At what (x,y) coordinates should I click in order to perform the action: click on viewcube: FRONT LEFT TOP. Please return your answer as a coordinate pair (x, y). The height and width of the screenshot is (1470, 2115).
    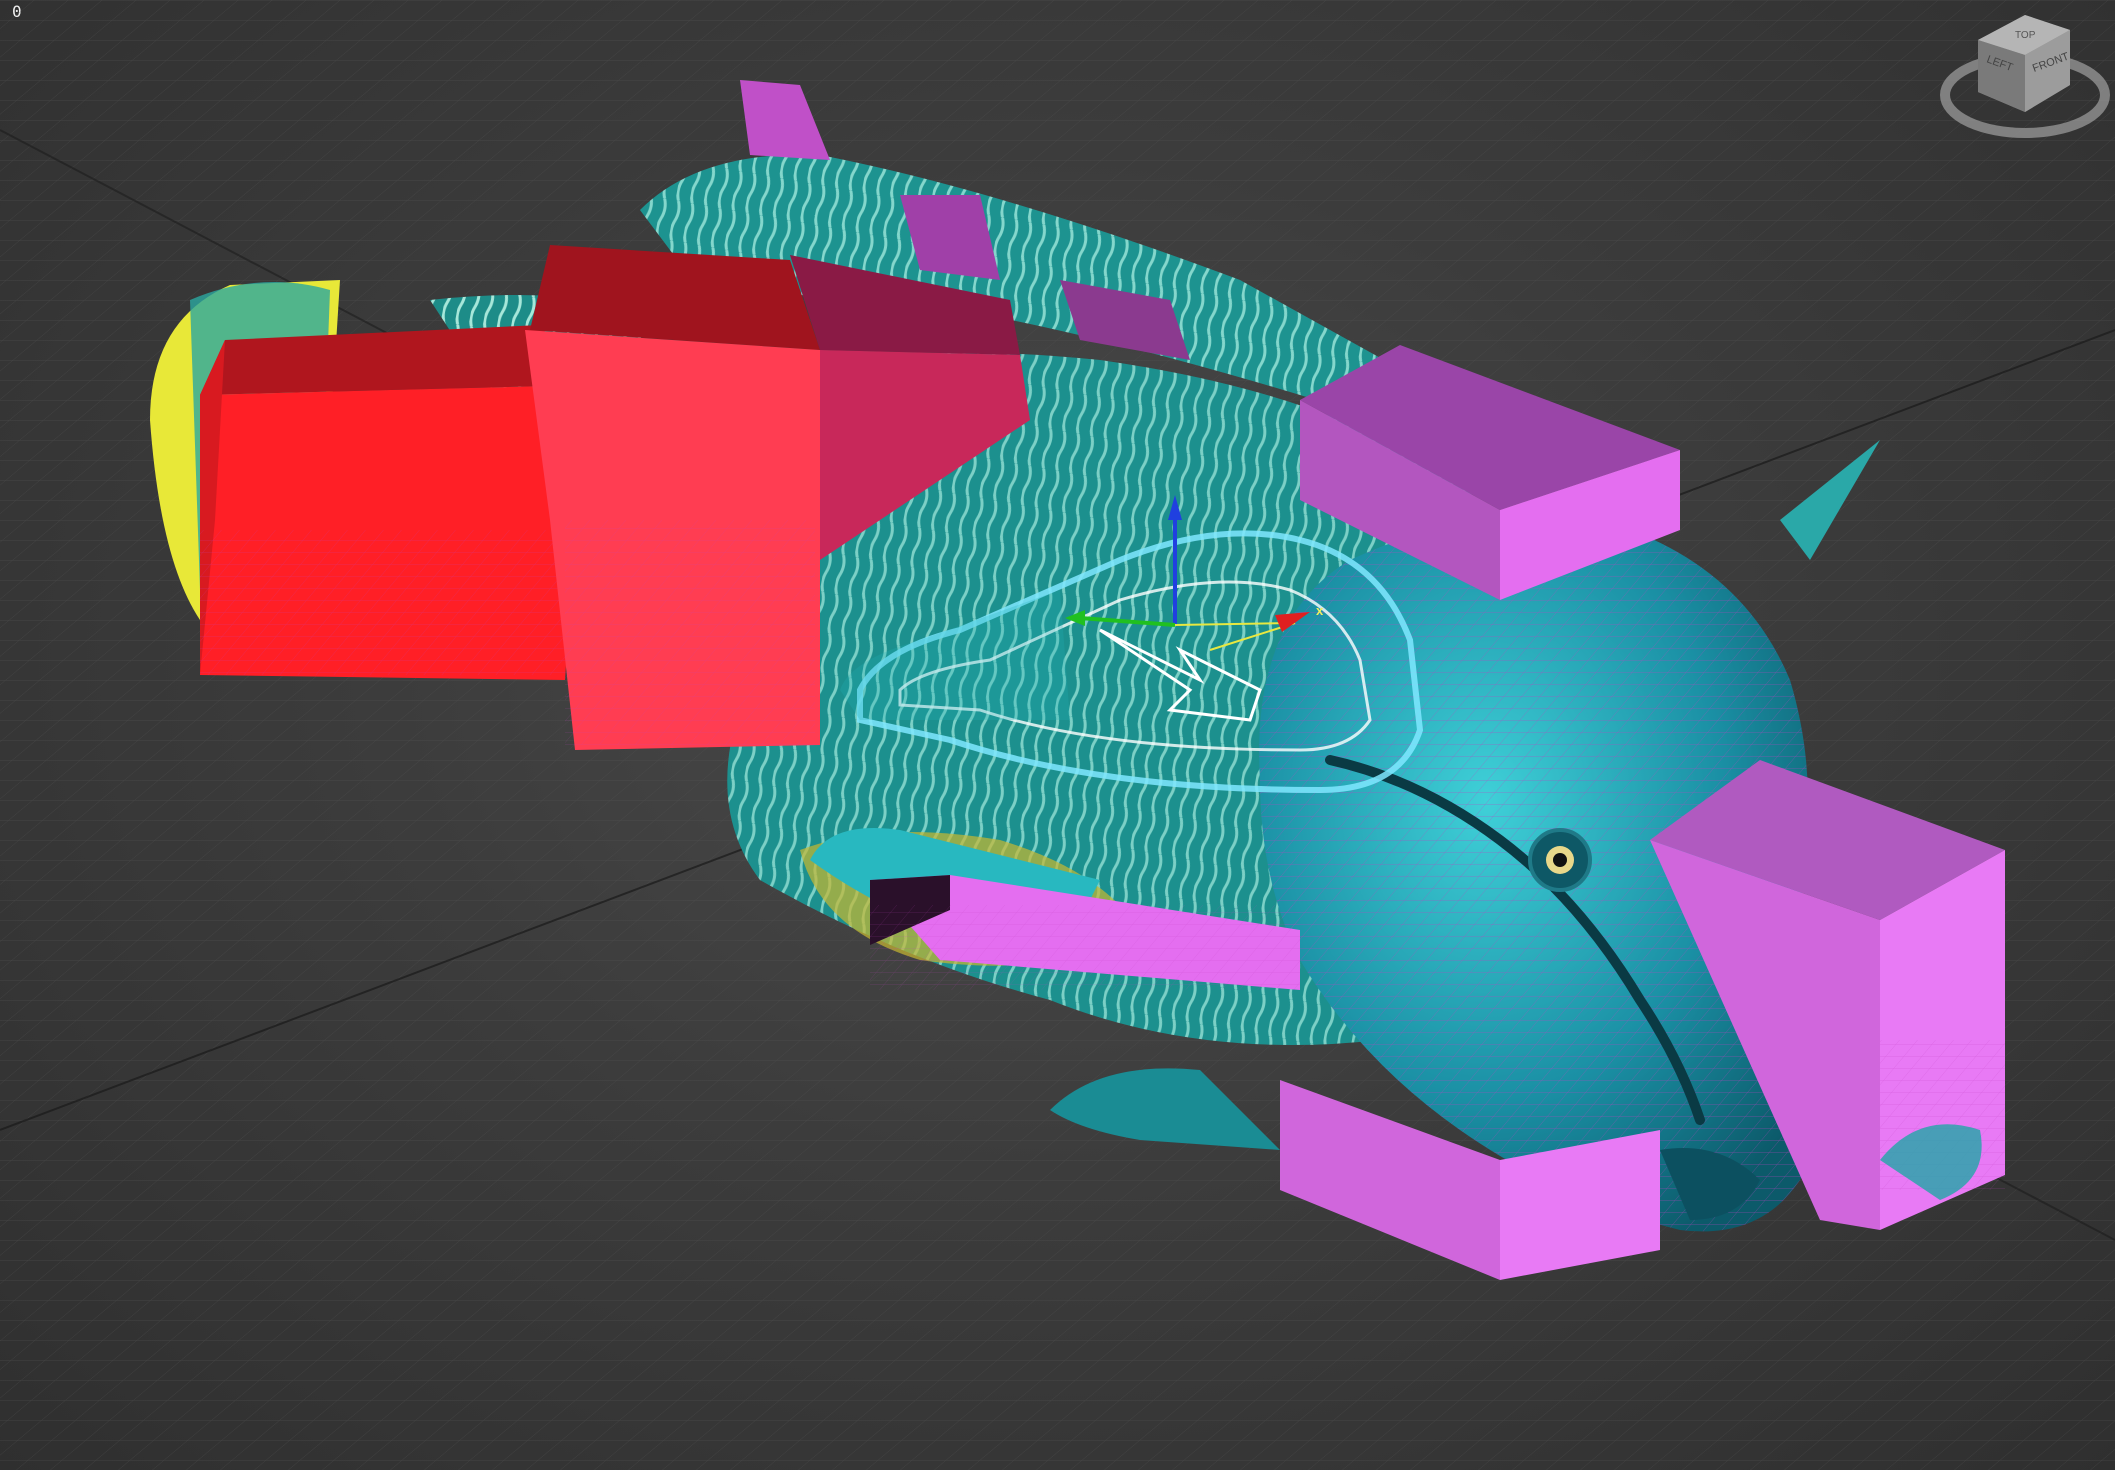
    Looking at the image, I should click on (2022, 75).